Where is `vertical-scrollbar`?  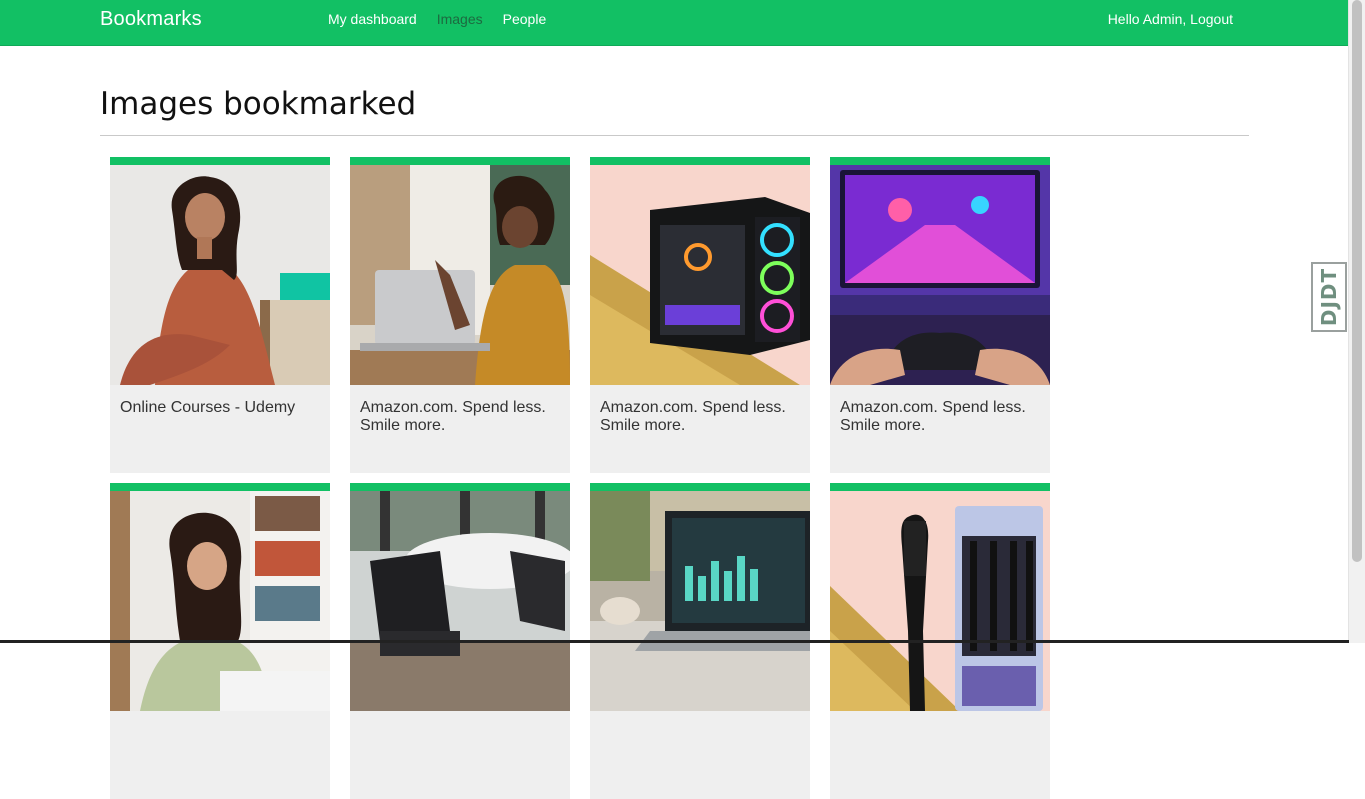 vertical-scrollbar is located at coordinates (1356, 321).